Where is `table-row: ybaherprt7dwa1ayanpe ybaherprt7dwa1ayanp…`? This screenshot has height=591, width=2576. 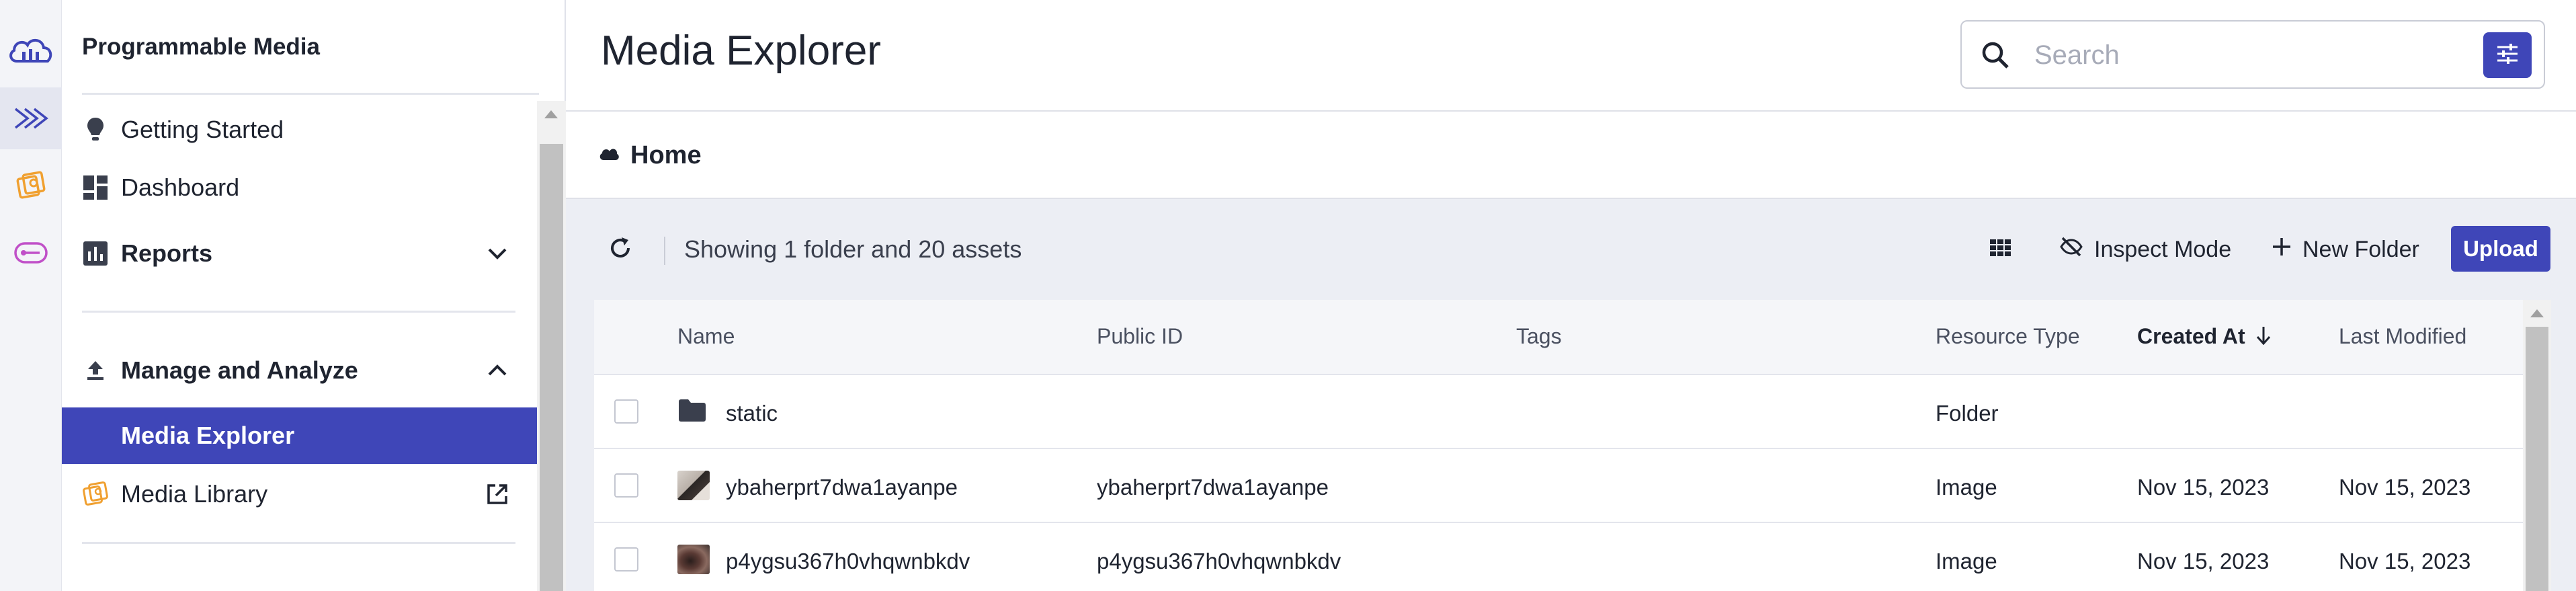 table-row: ybaherprt7dwa1ayanpe ybaherprt7dwa1ayanp… is located at coordinates (1572, 485).